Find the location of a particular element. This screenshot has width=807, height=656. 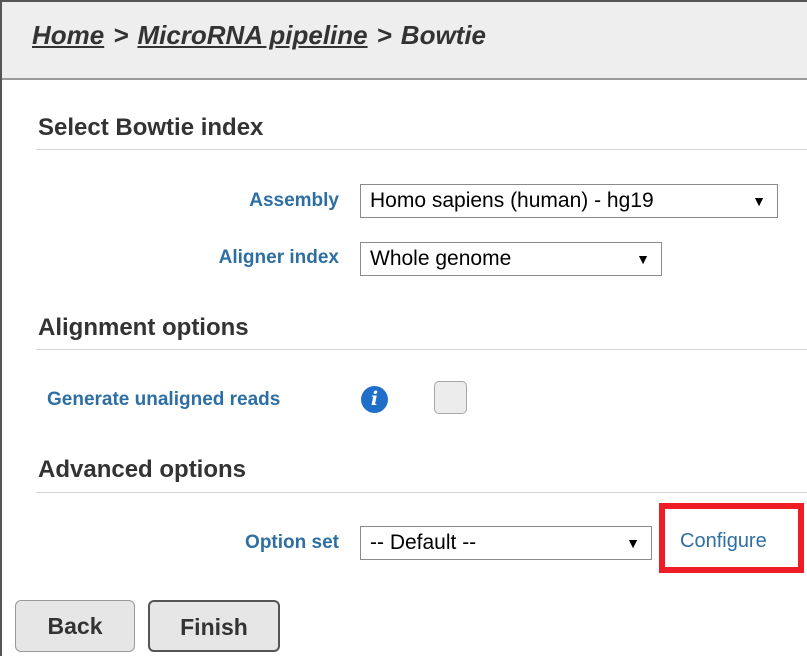

assembly-select: Homo sapiens (human) - hg19 ▼ is located at coordinates (569, 201).